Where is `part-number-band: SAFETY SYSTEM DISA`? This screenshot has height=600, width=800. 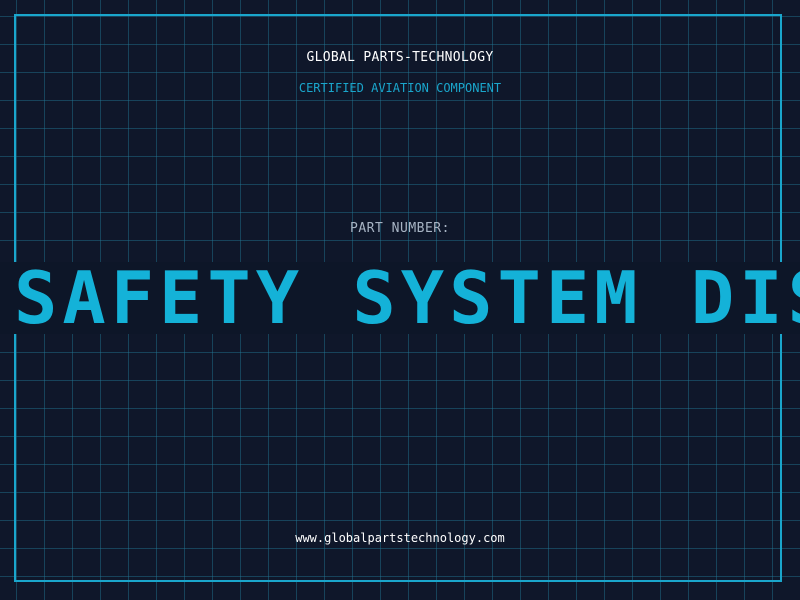 part-number-band: SAFETY SYSTEM DISA is located at coordinates (400, 298).